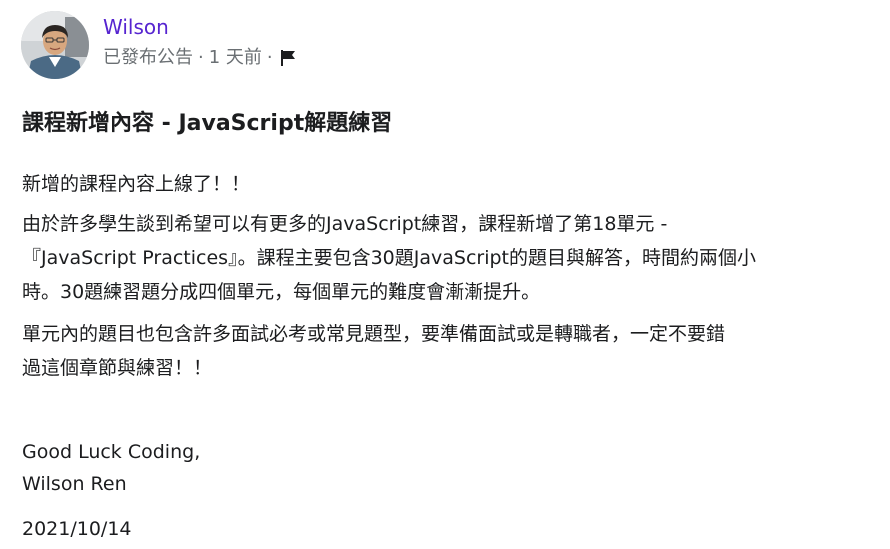  I want to click on author-avatar, so click(55, 45).